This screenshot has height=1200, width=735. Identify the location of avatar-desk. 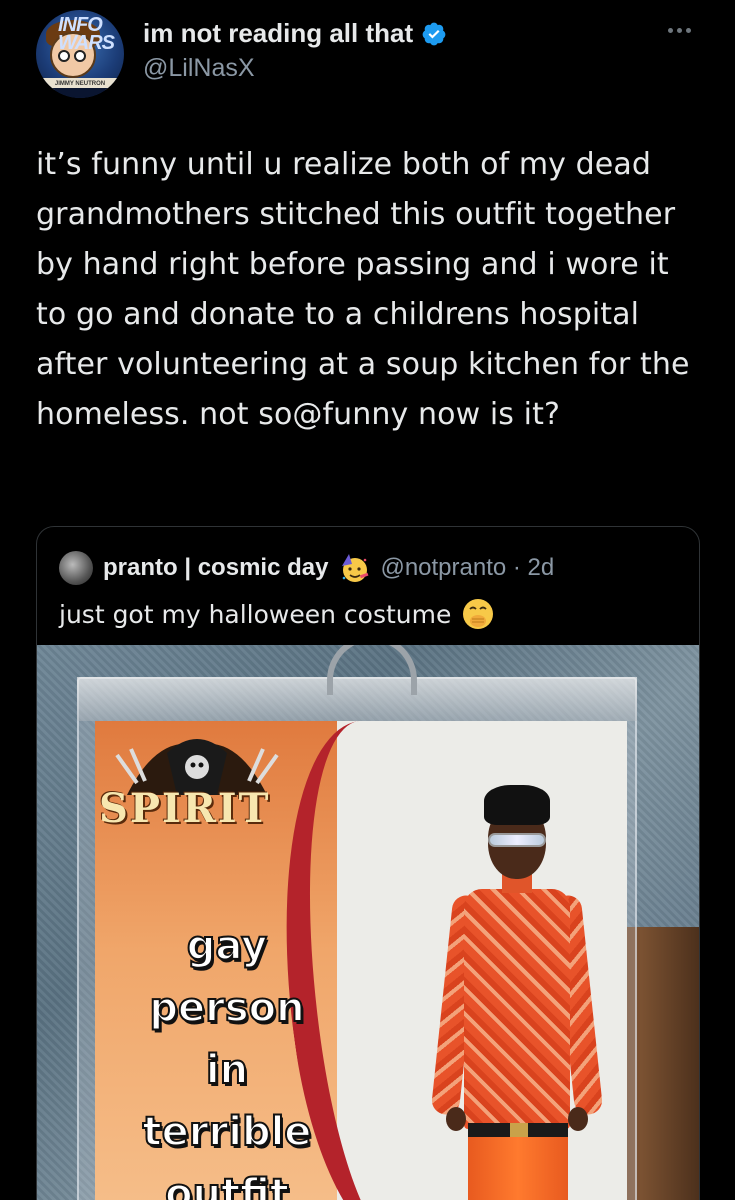
(80, 93).